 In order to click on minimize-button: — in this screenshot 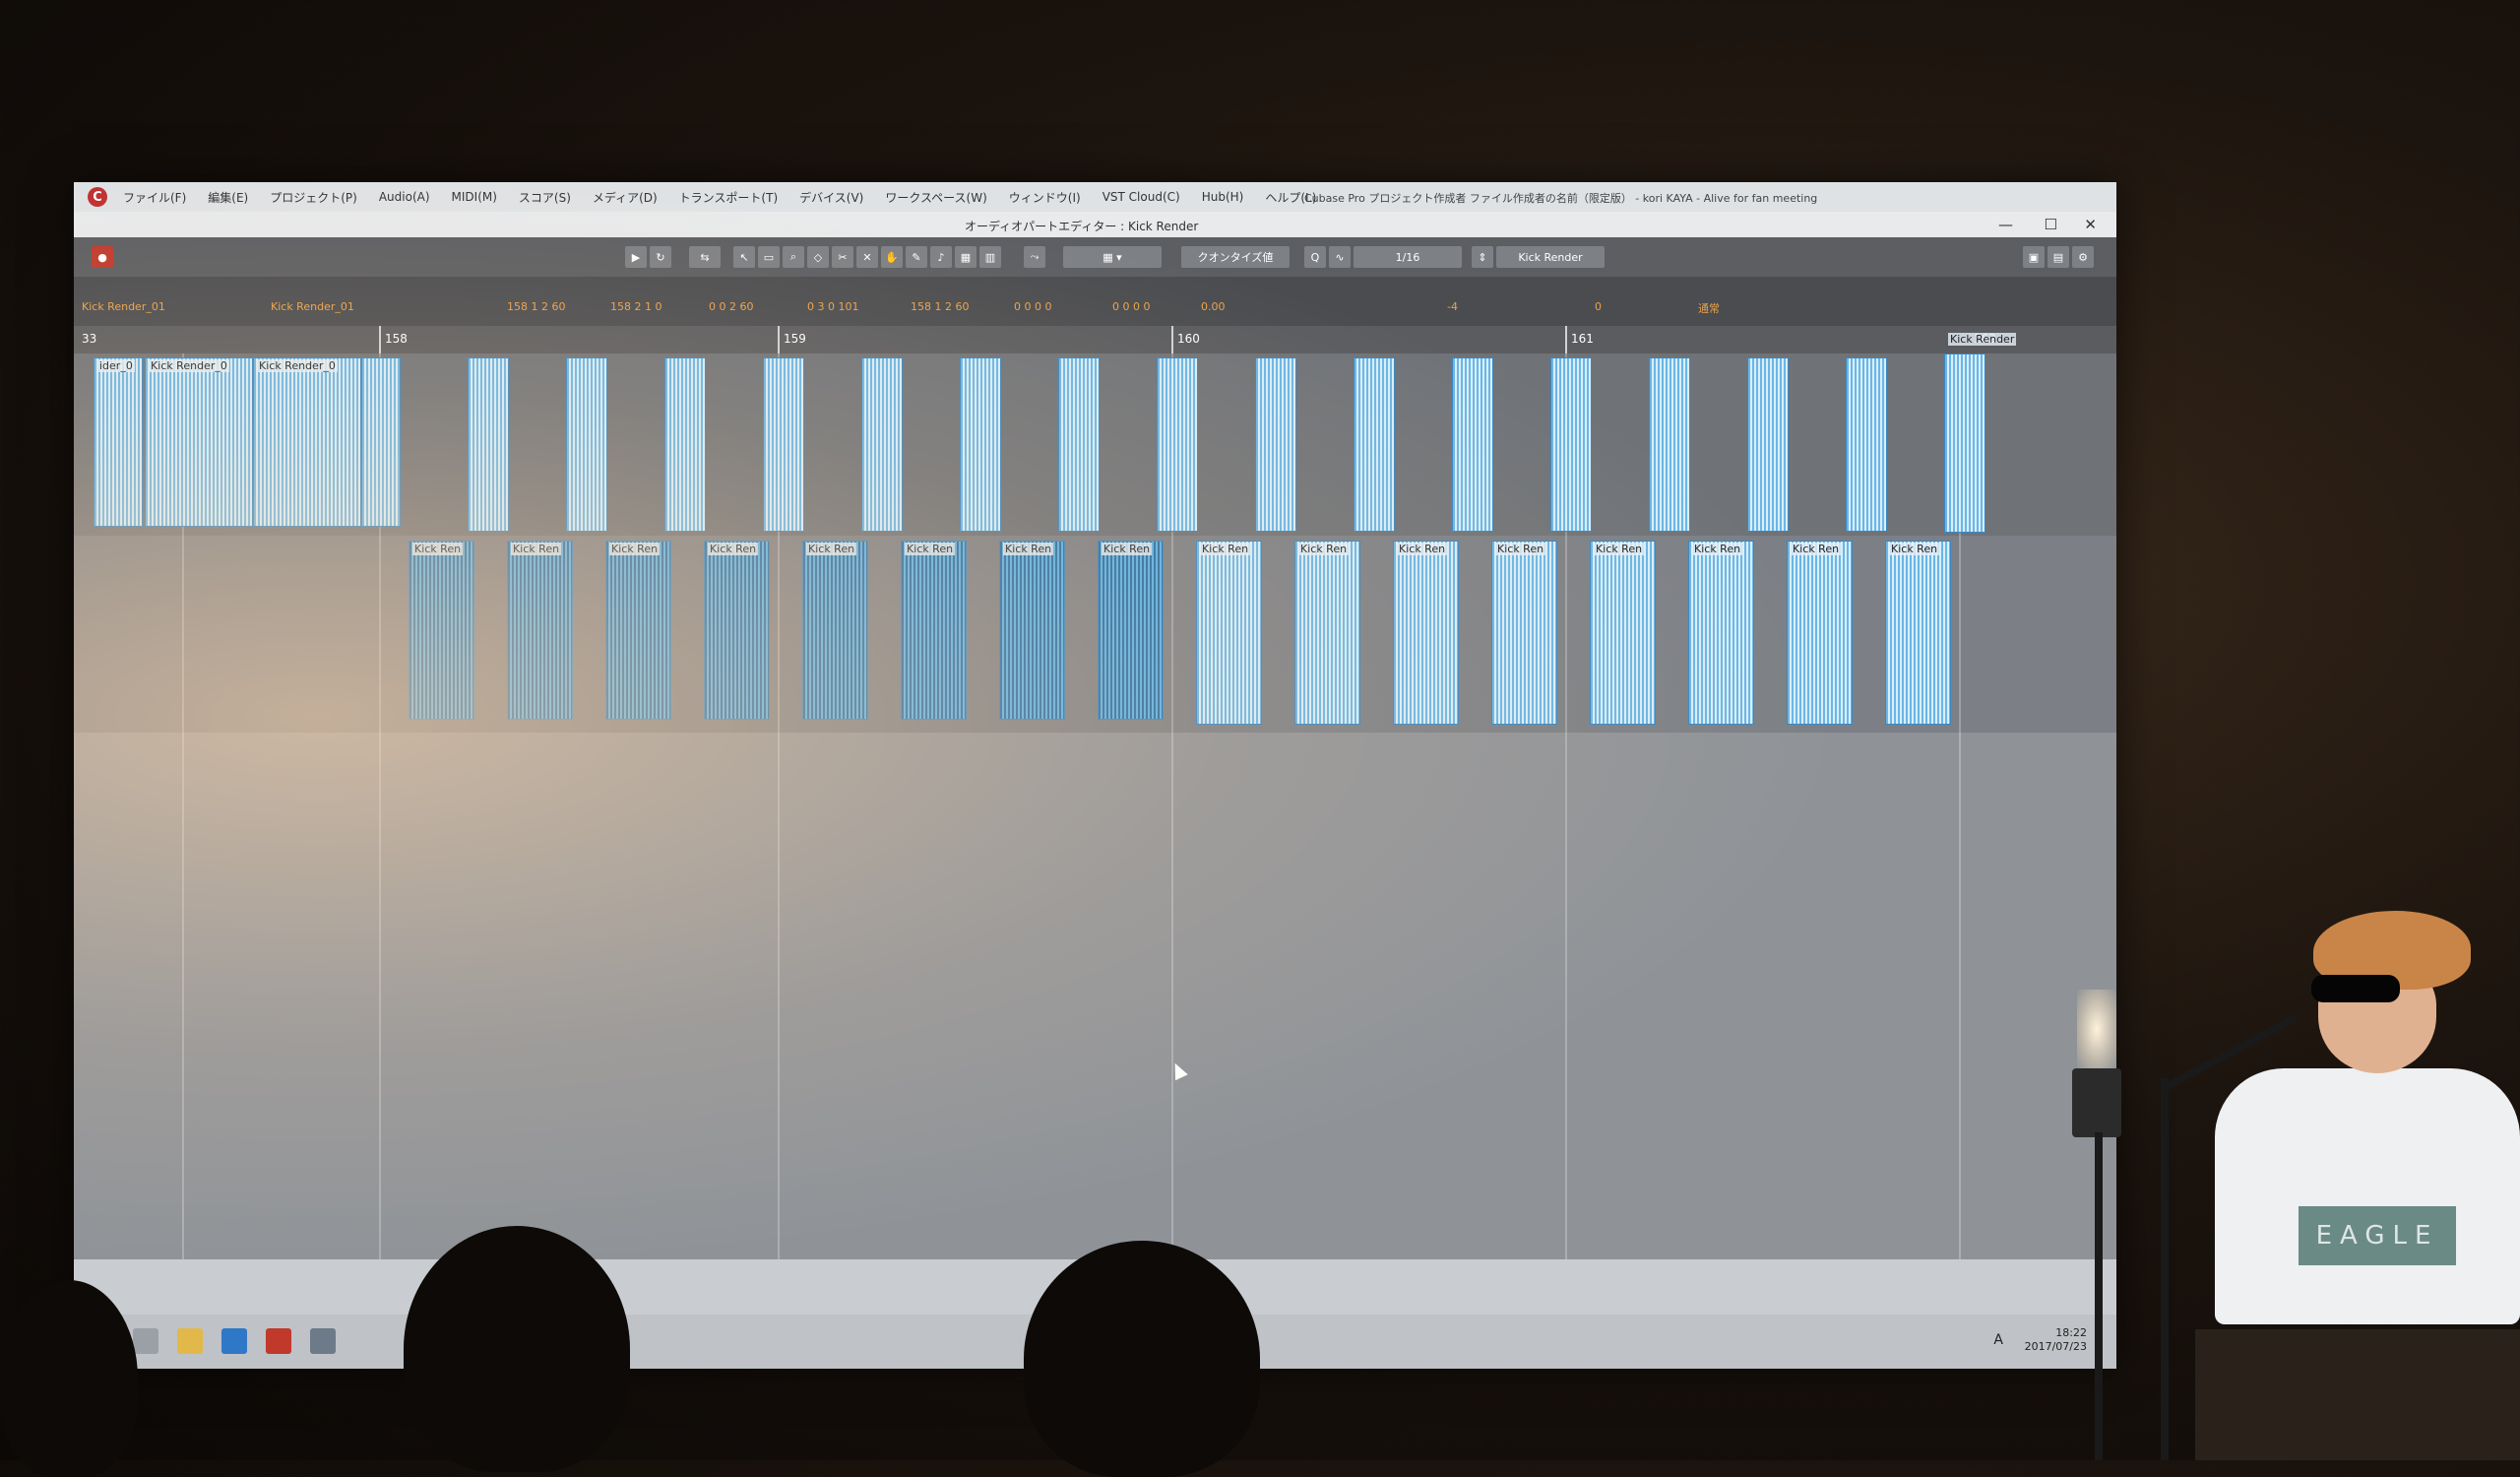, I will do `click(2005, 225)`.